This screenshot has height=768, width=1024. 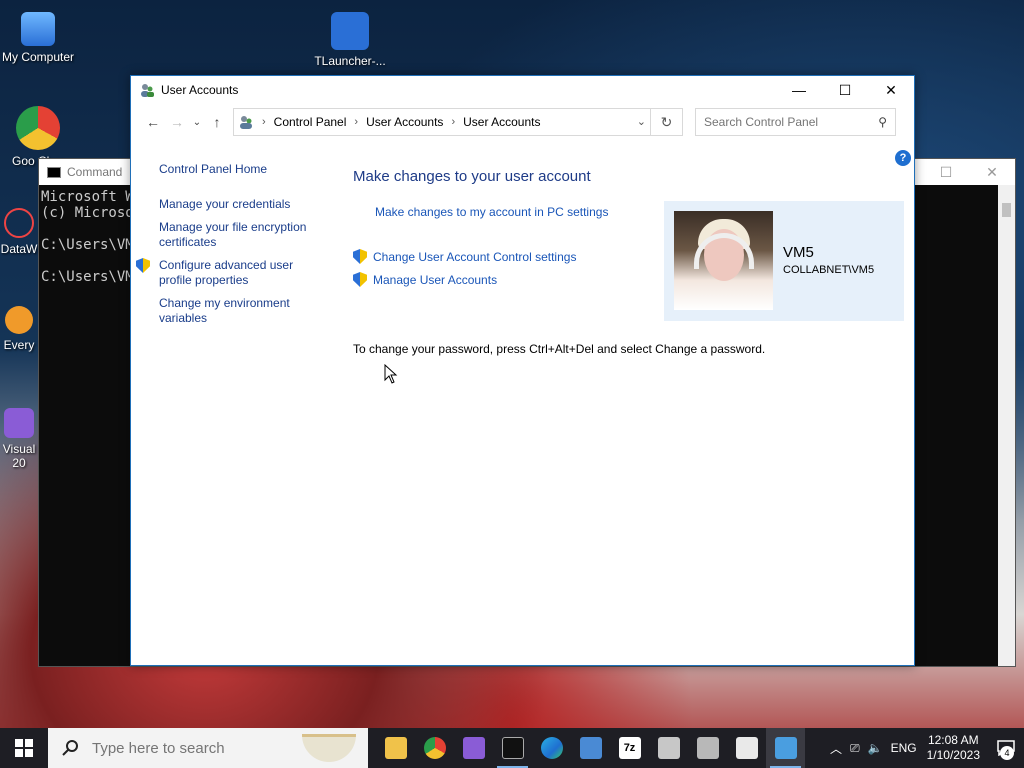 I want to click on command-prompt-title: Command, so click(x=95, y=172).